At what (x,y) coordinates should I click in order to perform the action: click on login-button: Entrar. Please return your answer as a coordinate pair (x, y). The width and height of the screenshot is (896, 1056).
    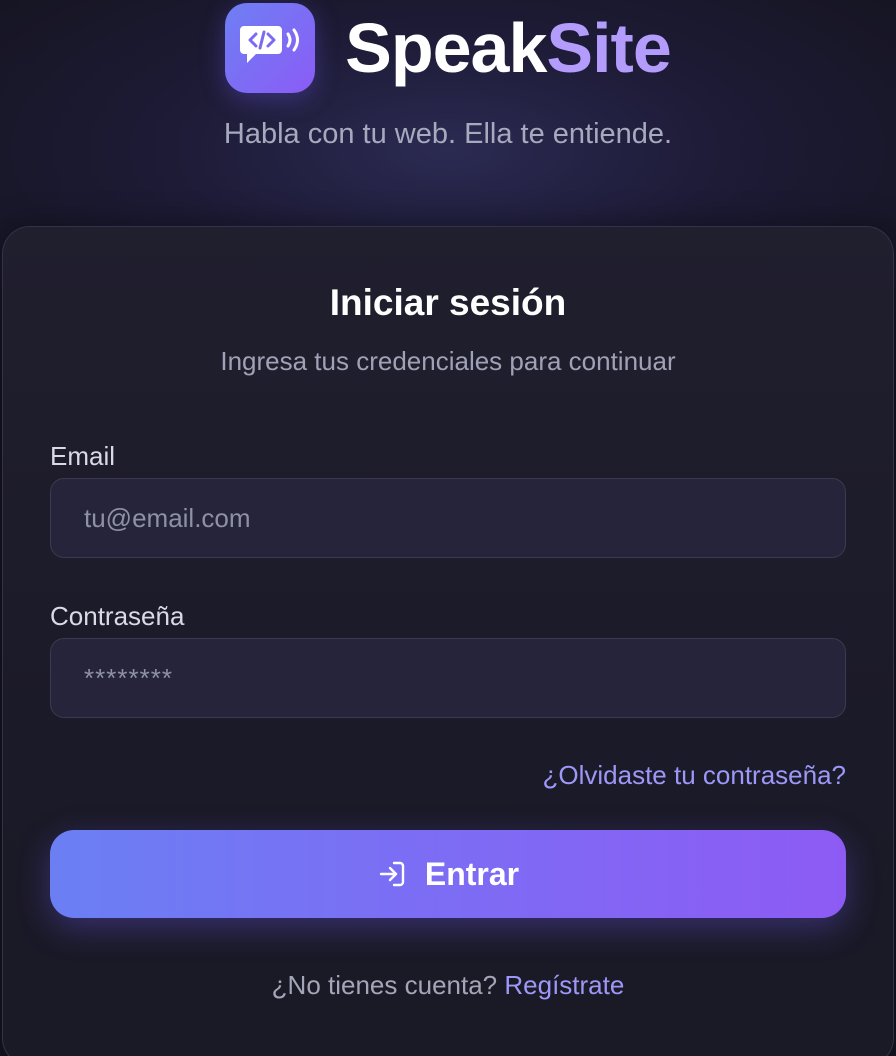
    Looking at the image, I should click on (448, 874).